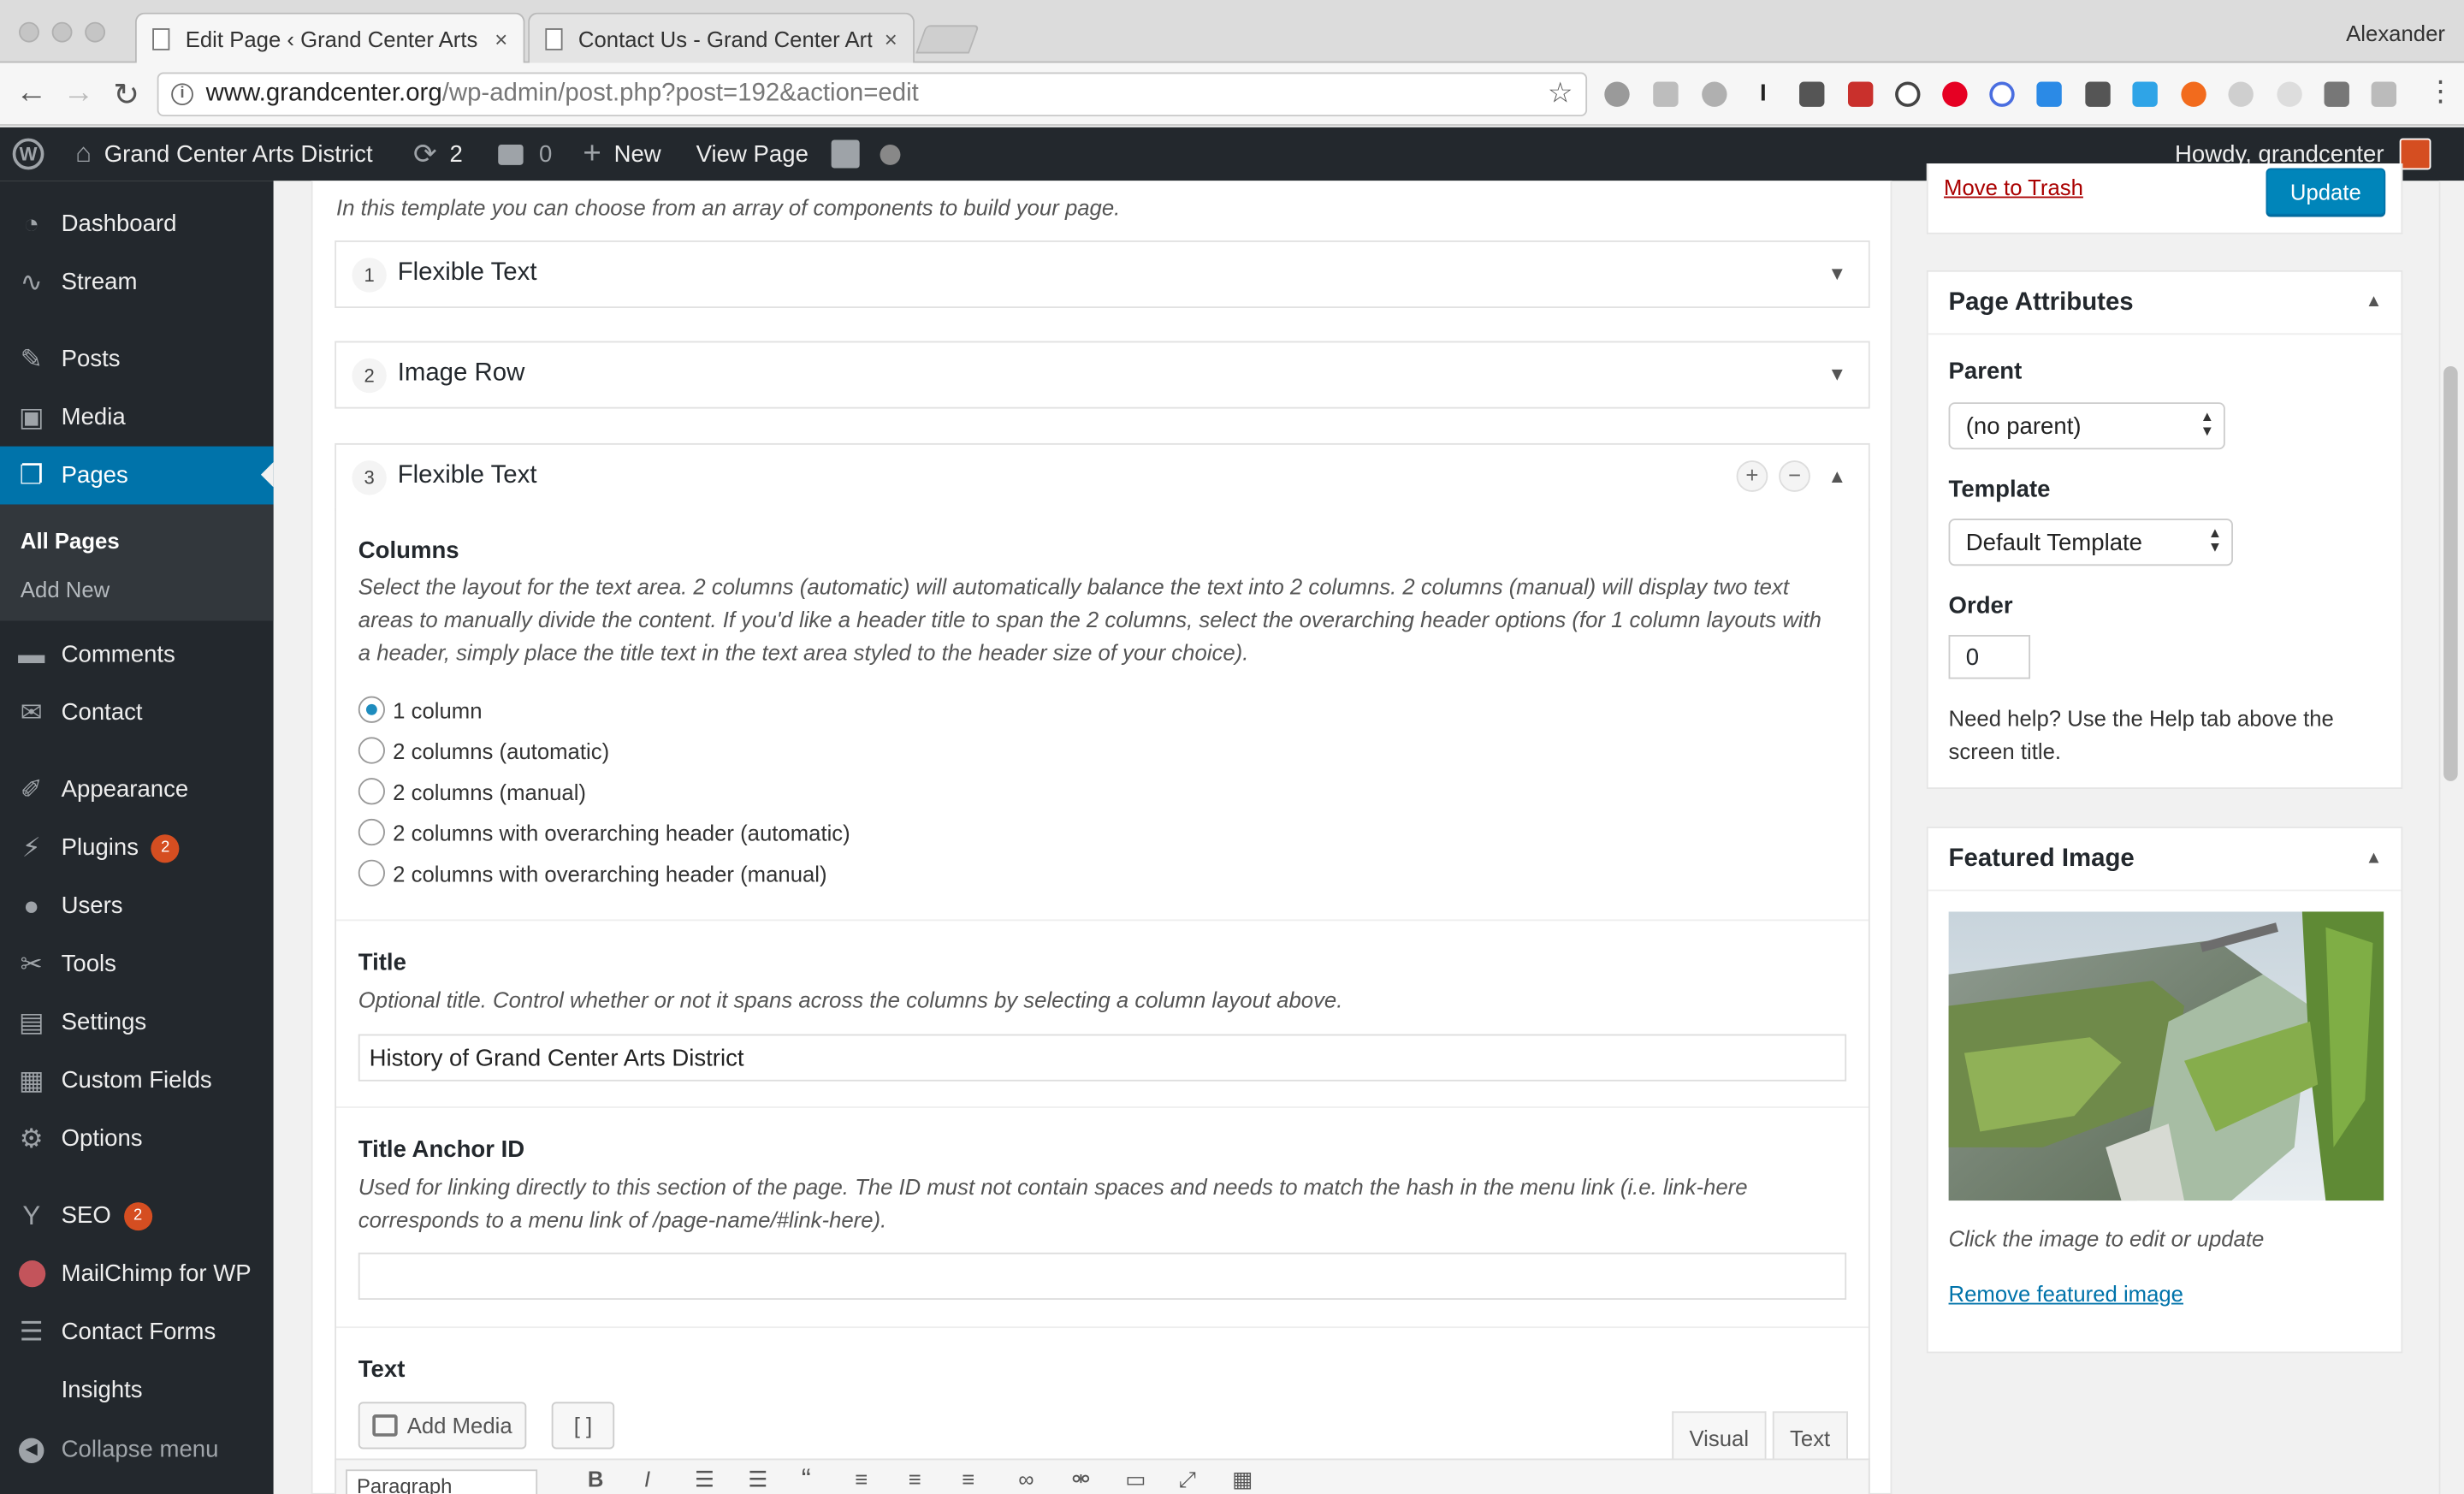 Image resolution: width=2464 pixels, height=1494 pixels. What do you see at coordinates (583, 1426) in the screenshot?
I see `shortcode-button: [ ]` at bounding box center [583, 1426].